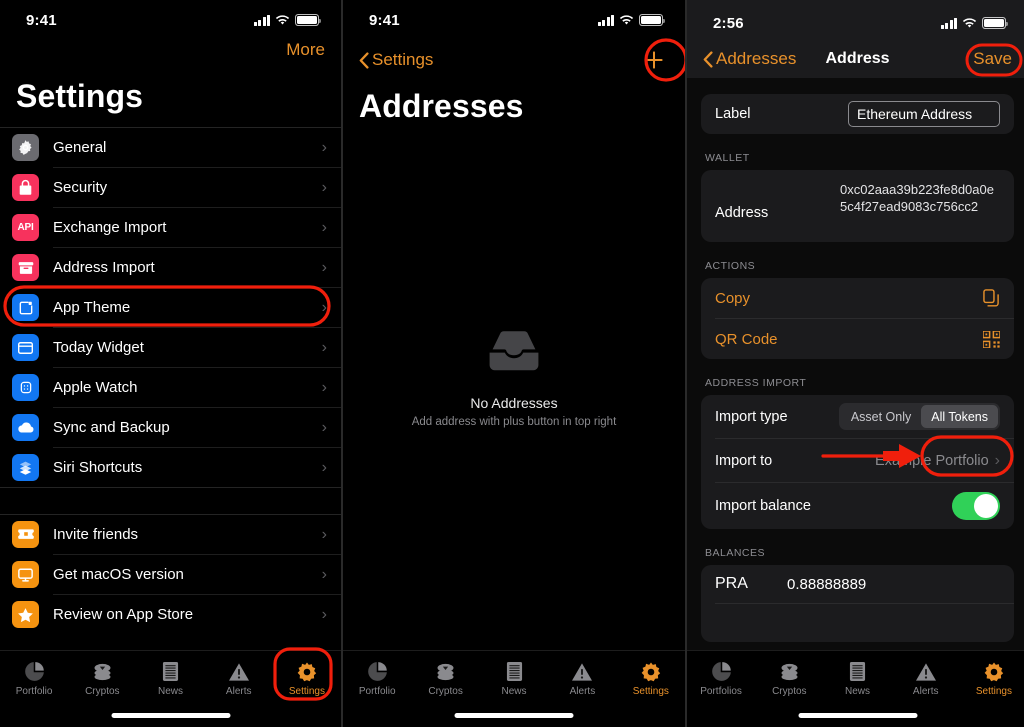 This screenshot has height=727, width=1024. What do you see at coordinates (305, 50) in the screenshot?
I see `more-button: More` at bounding box center [305, 50].